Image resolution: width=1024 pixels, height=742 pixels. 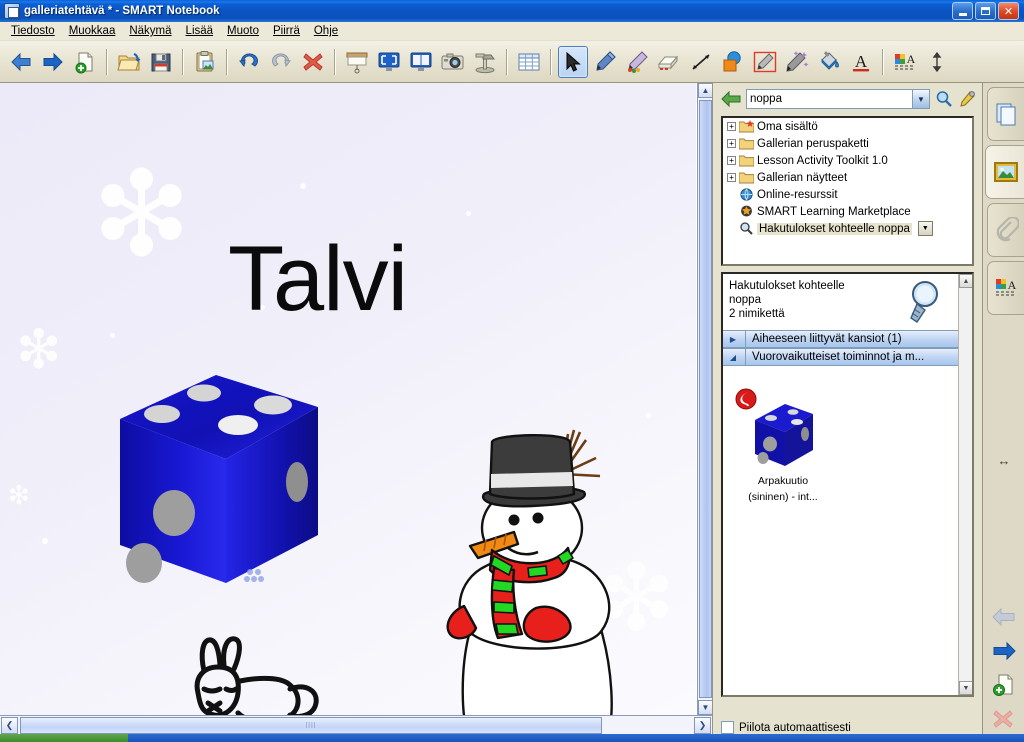 What do you see at coordinates (1003, 719) in the screenshot?
I see `delete-page-icon` at bounding box center [1003, 719].